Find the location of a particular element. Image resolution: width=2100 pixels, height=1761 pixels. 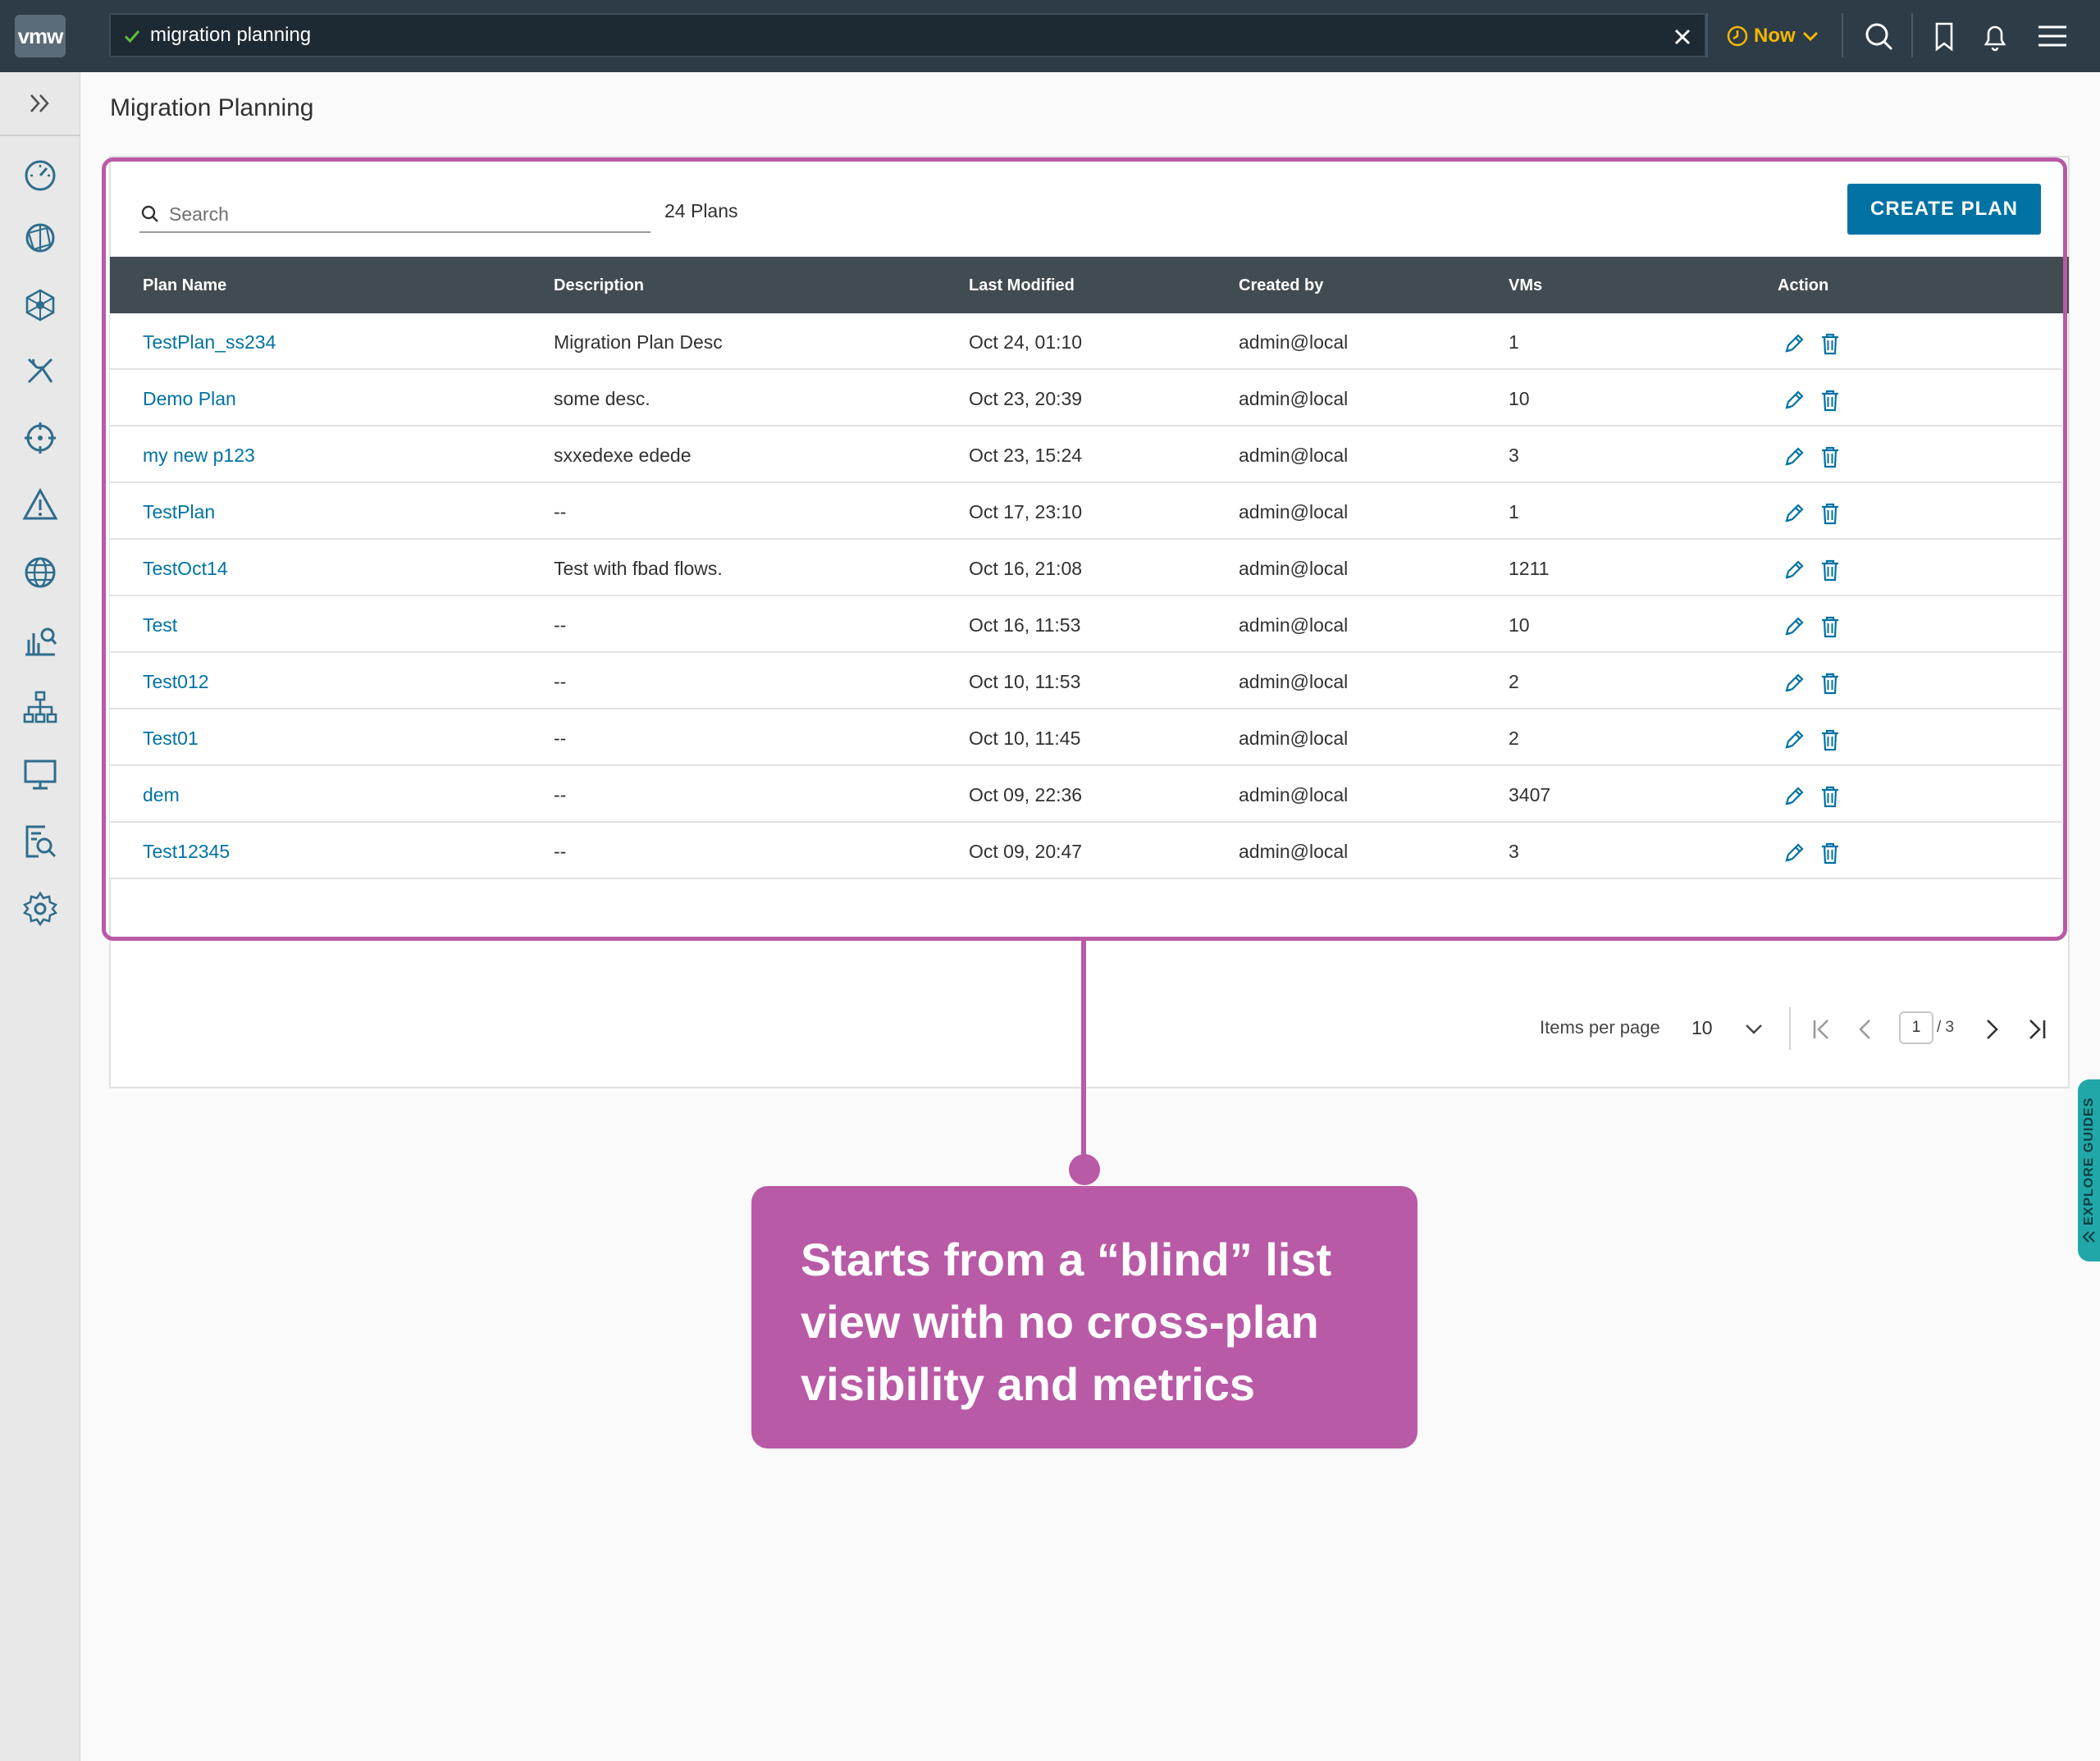

explore-guides-label: EXPLORE GUIDES is located at coordinates (2089, 1161).